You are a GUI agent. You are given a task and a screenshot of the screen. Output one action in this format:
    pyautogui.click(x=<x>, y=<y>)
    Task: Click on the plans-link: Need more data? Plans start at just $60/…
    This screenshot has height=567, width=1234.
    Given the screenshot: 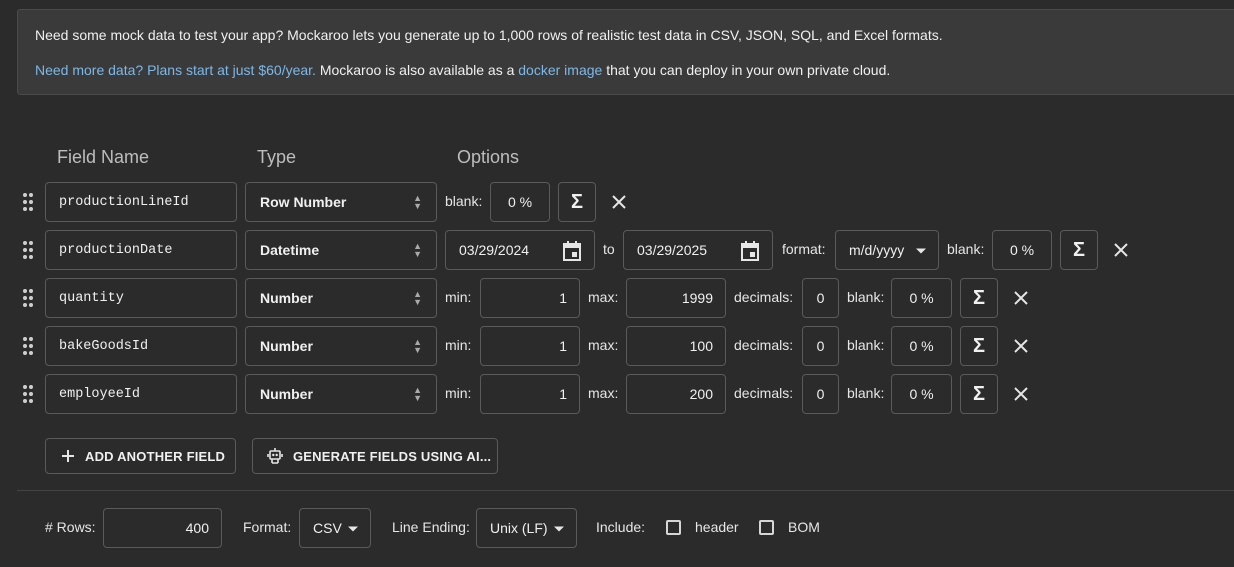 What is the action you would take?
    pyautogui.click(x=175, y=70)
    